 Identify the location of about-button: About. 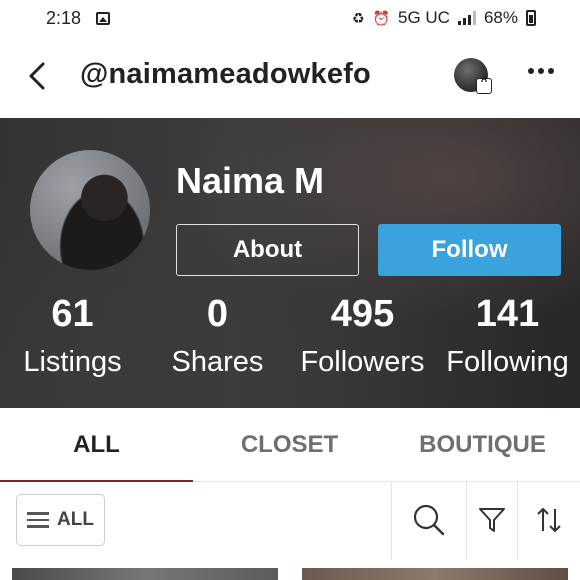
(267, 250).